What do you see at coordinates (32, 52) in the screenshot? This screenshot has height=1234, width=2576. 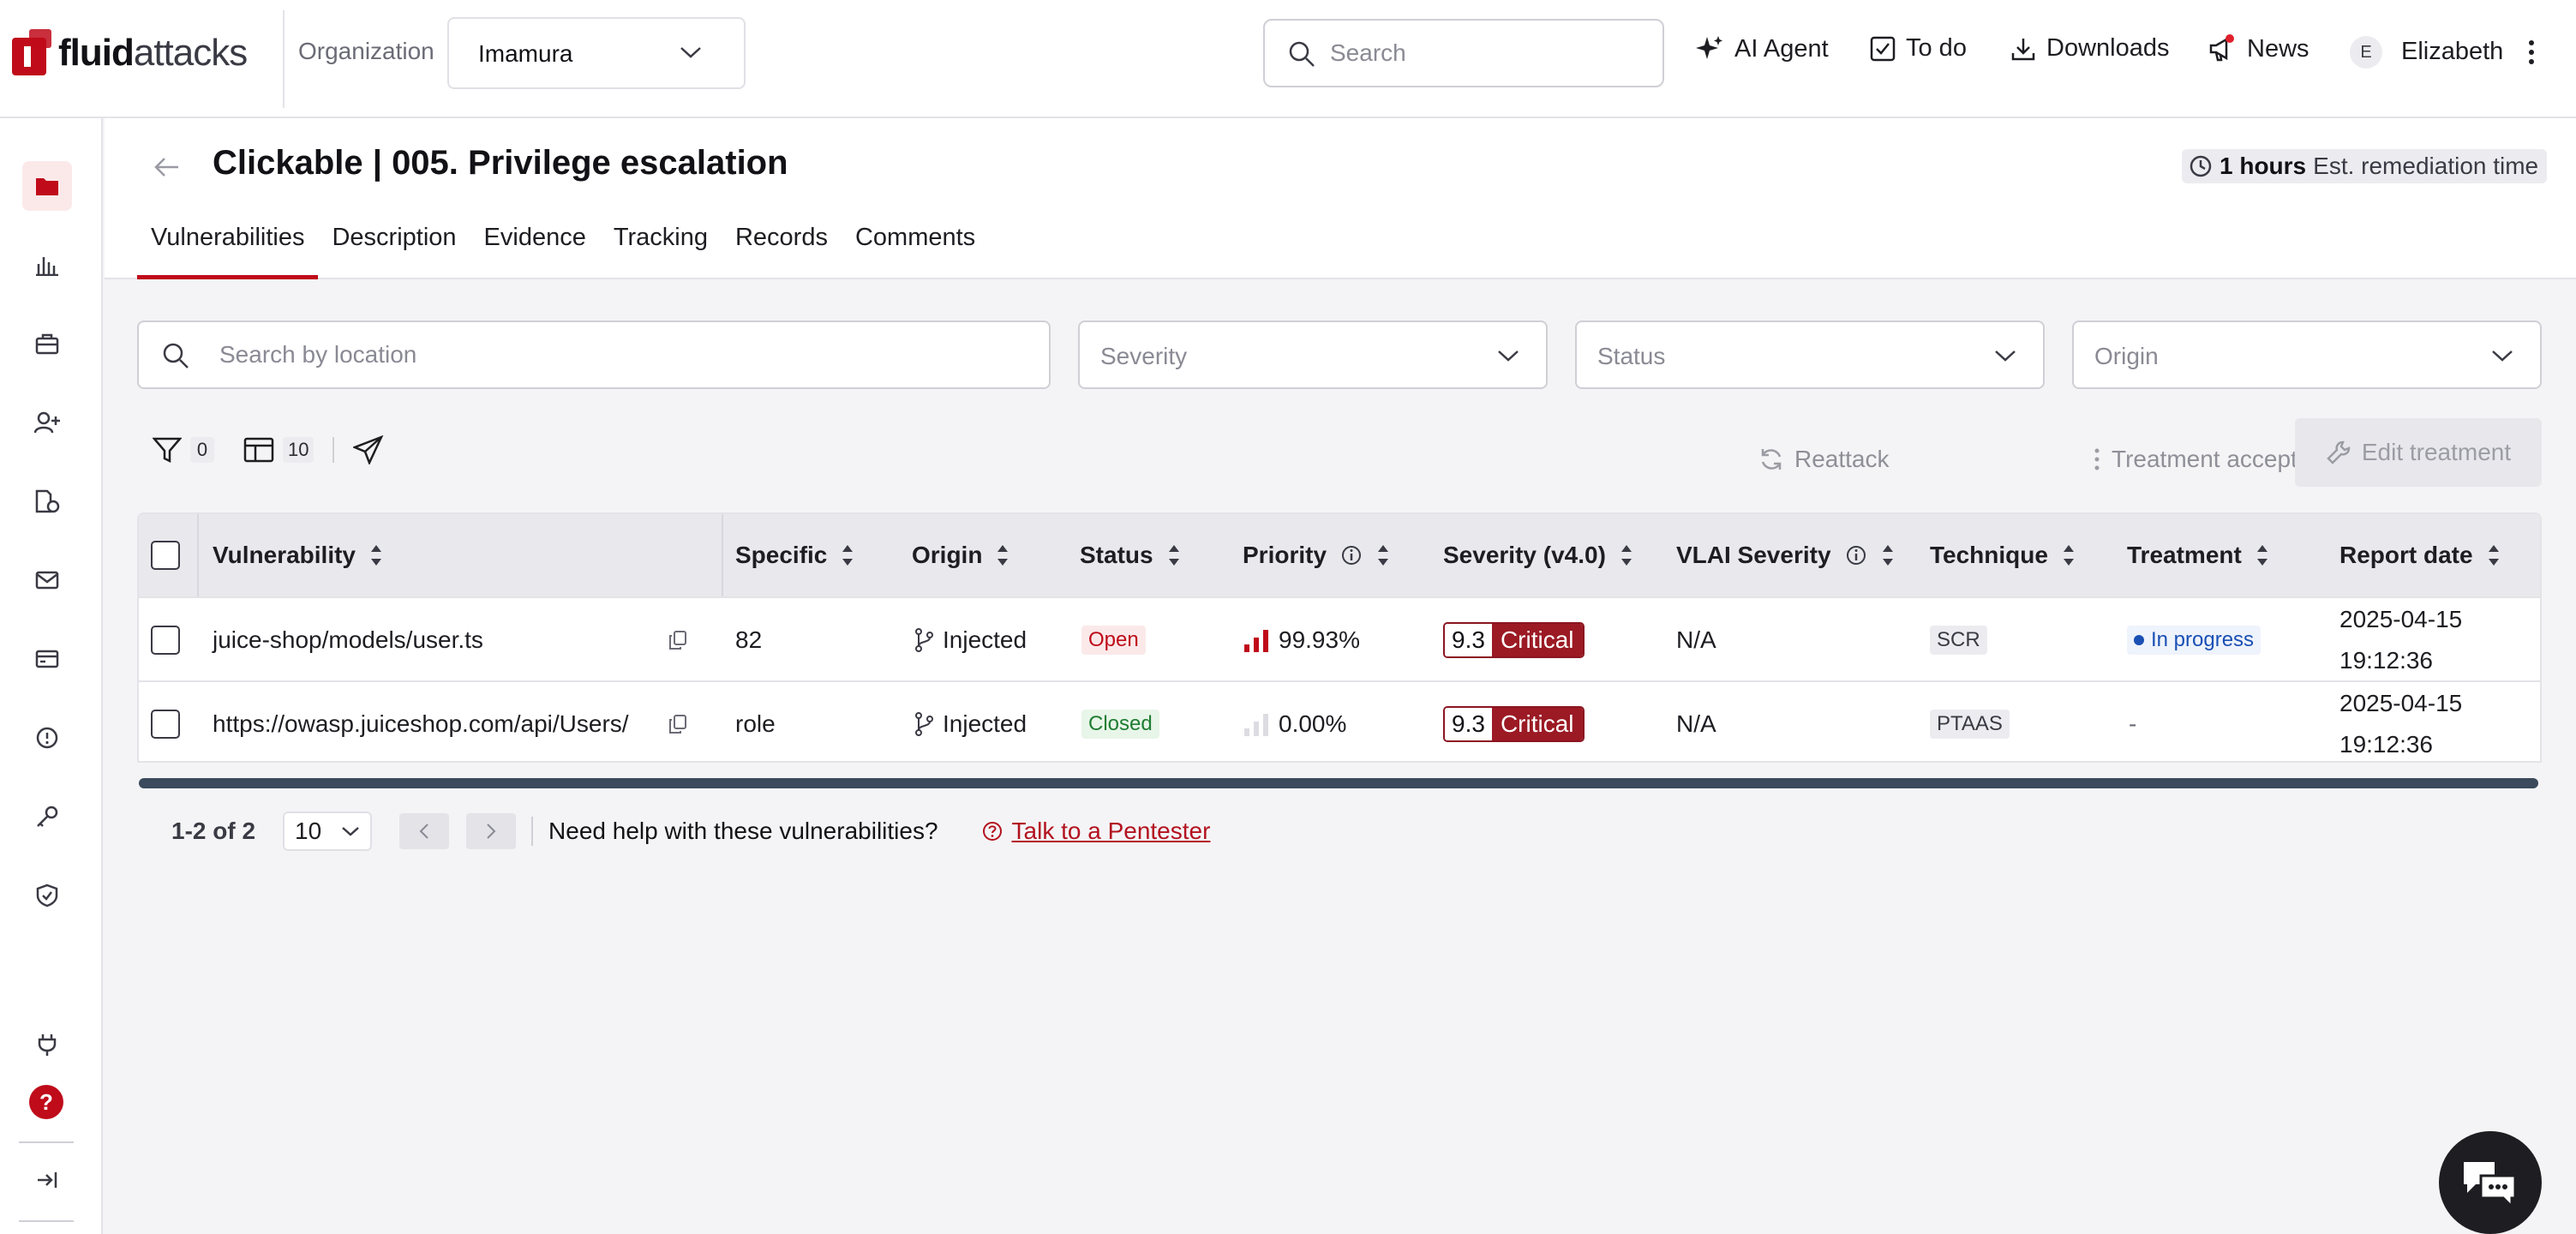 I see `logo-mark-icon` at bounding box center [32, 52].